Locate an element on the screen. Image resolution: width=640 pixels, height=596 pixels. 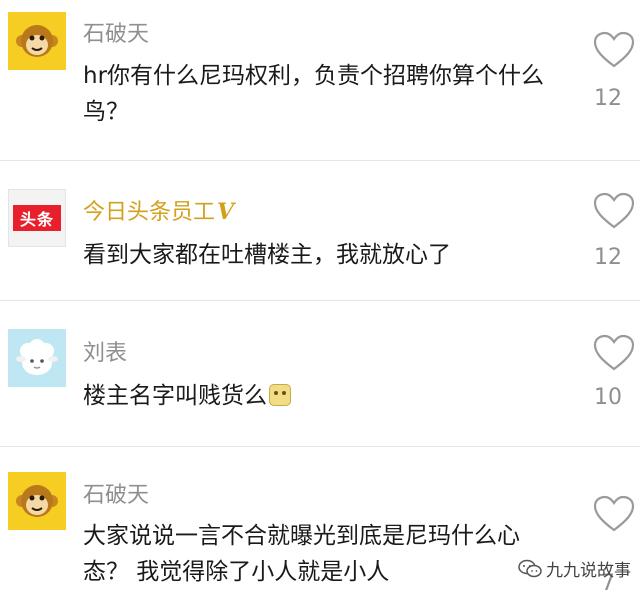
sheep-avatar-icon is located at coordinates (37, 357).